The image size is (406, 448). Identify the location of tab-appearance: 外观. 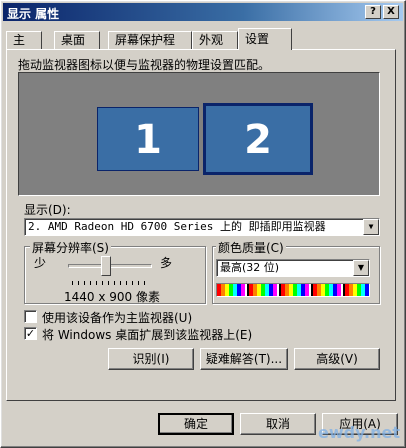
(215, 40).